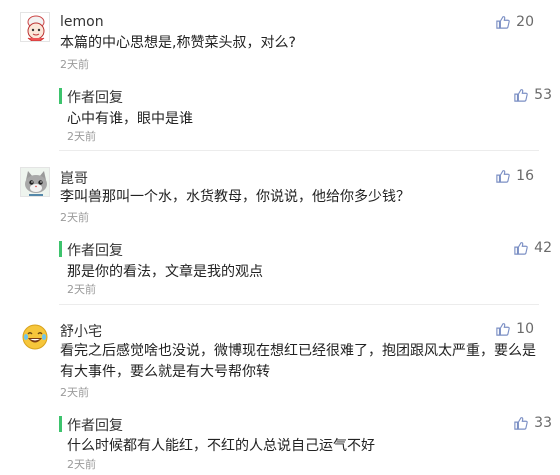 Image resolution: width=560 pixels, height=475 pixels. Describe the element at coordinates (515, 329) in the screenshot. I see `like-button: 10` at that location.